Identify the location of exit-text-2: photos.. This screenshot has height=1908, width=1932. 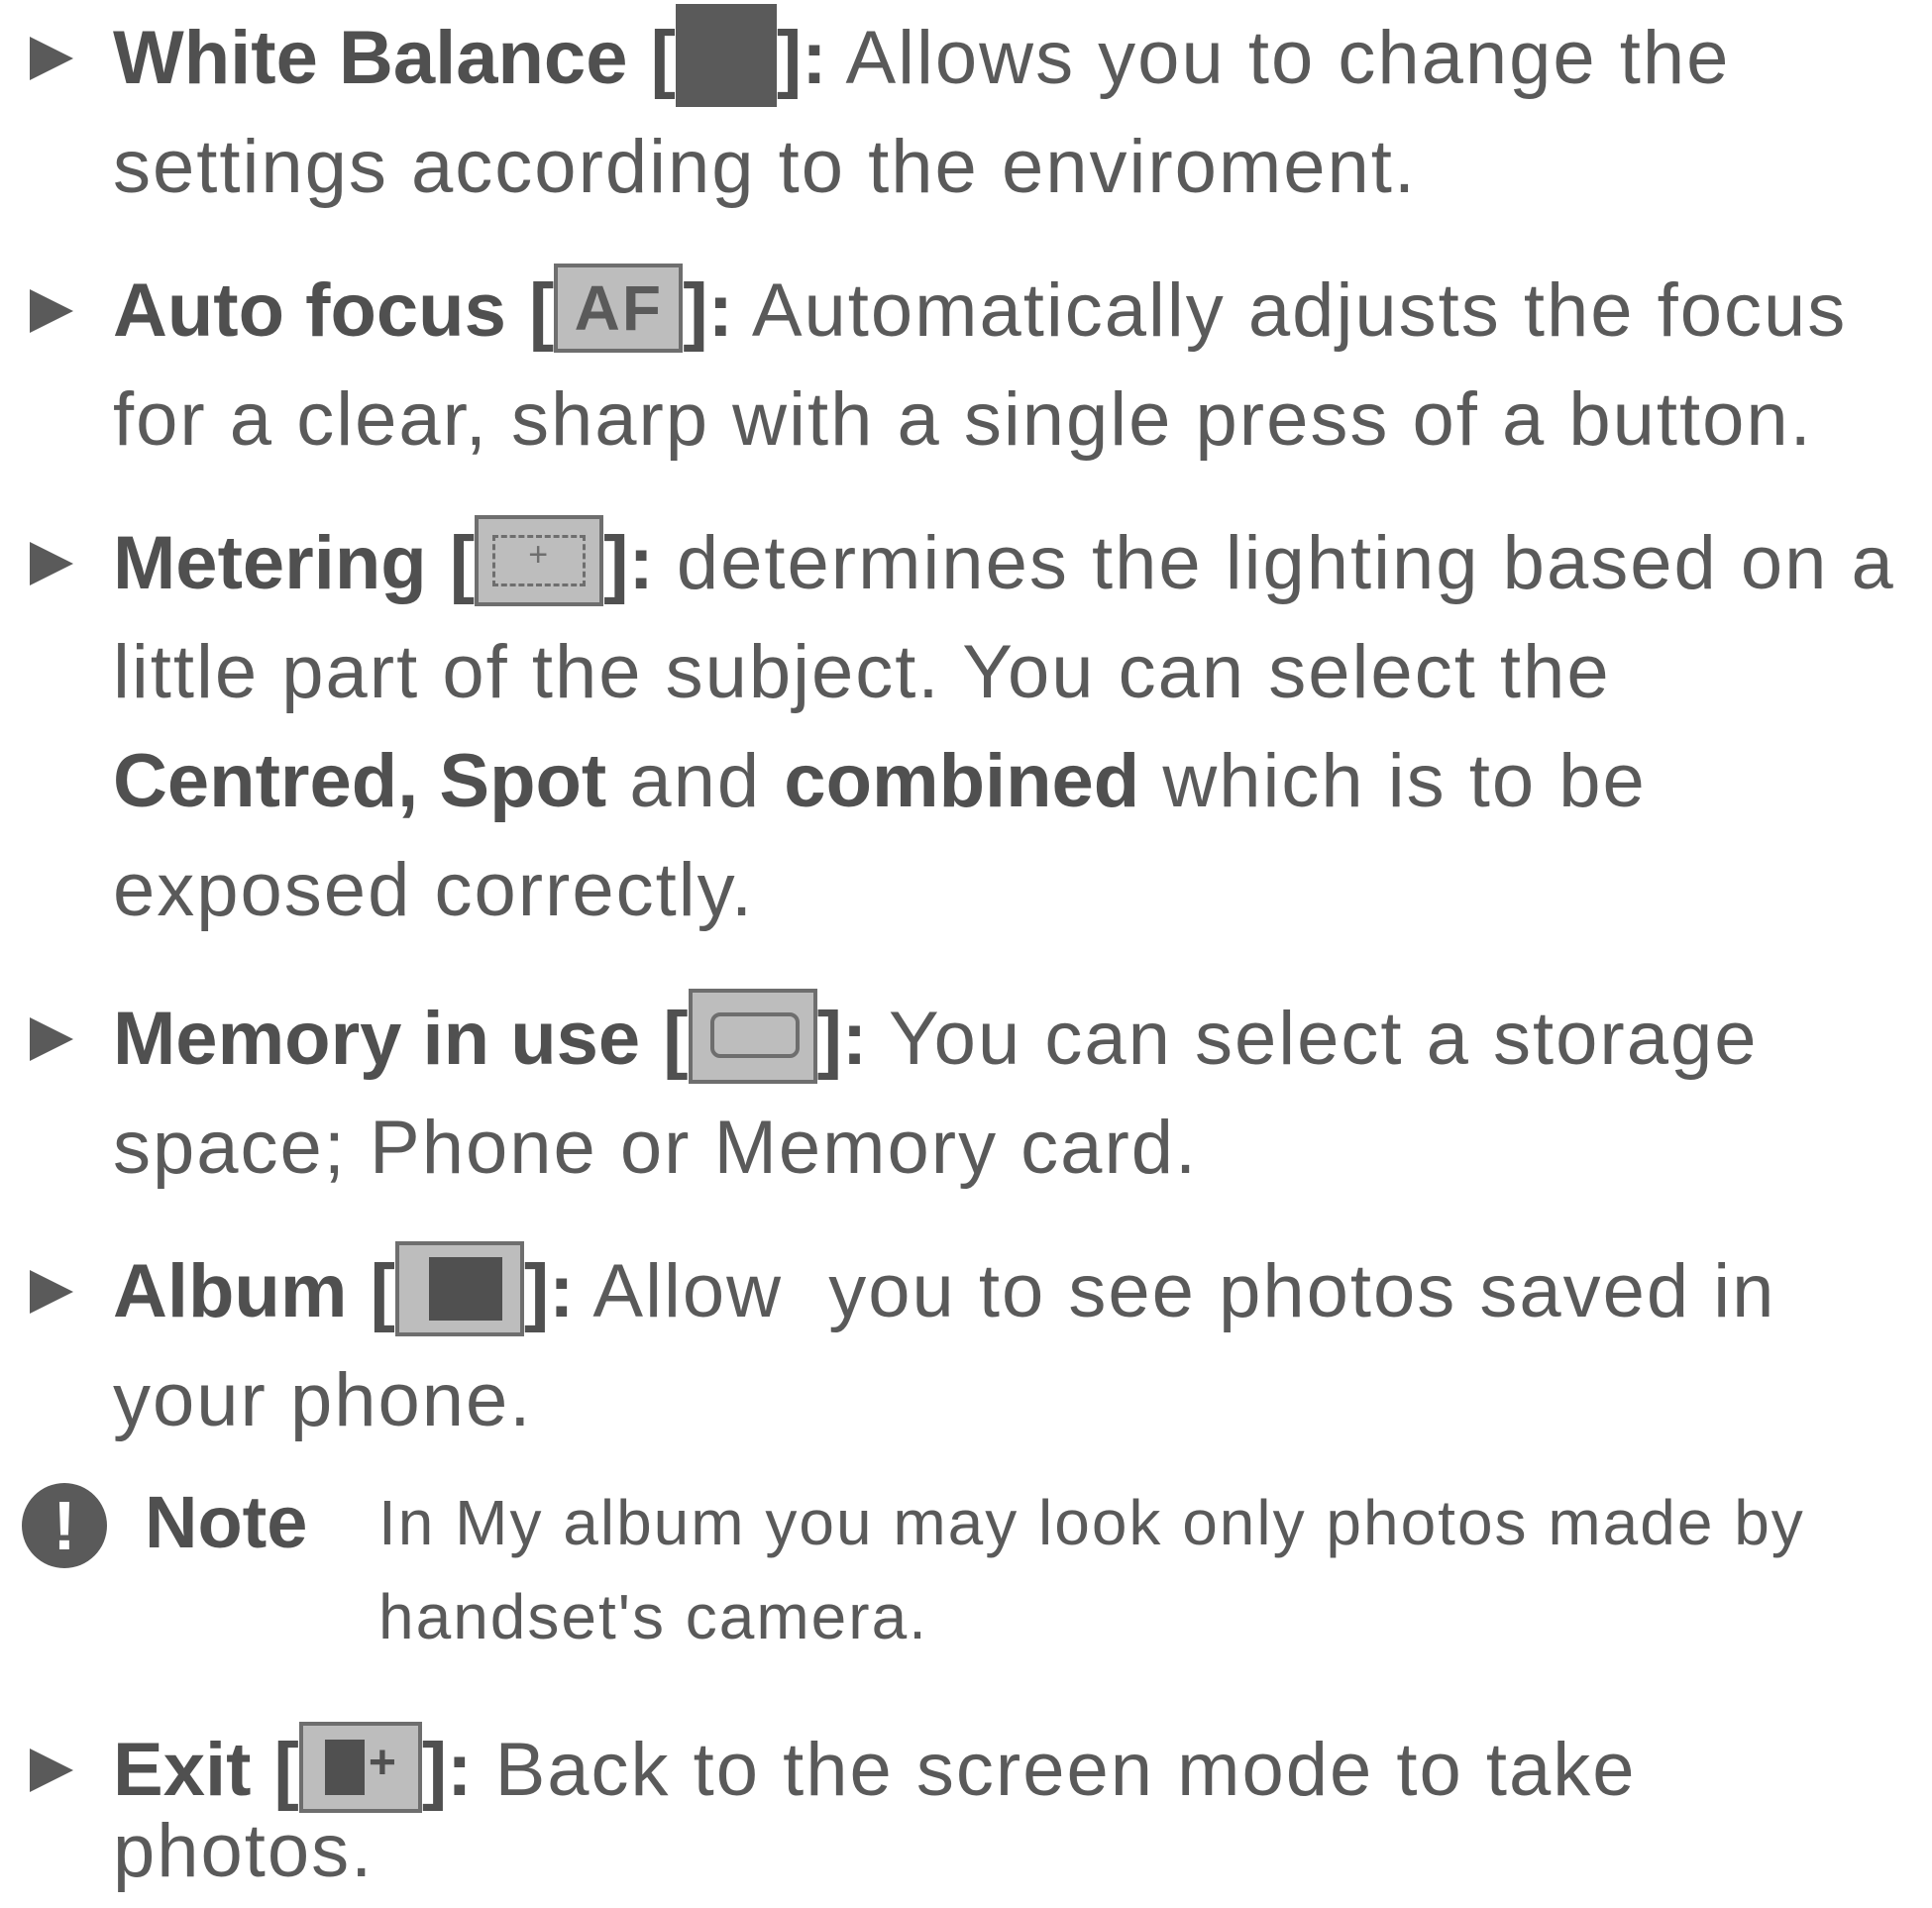
(244, 1851).